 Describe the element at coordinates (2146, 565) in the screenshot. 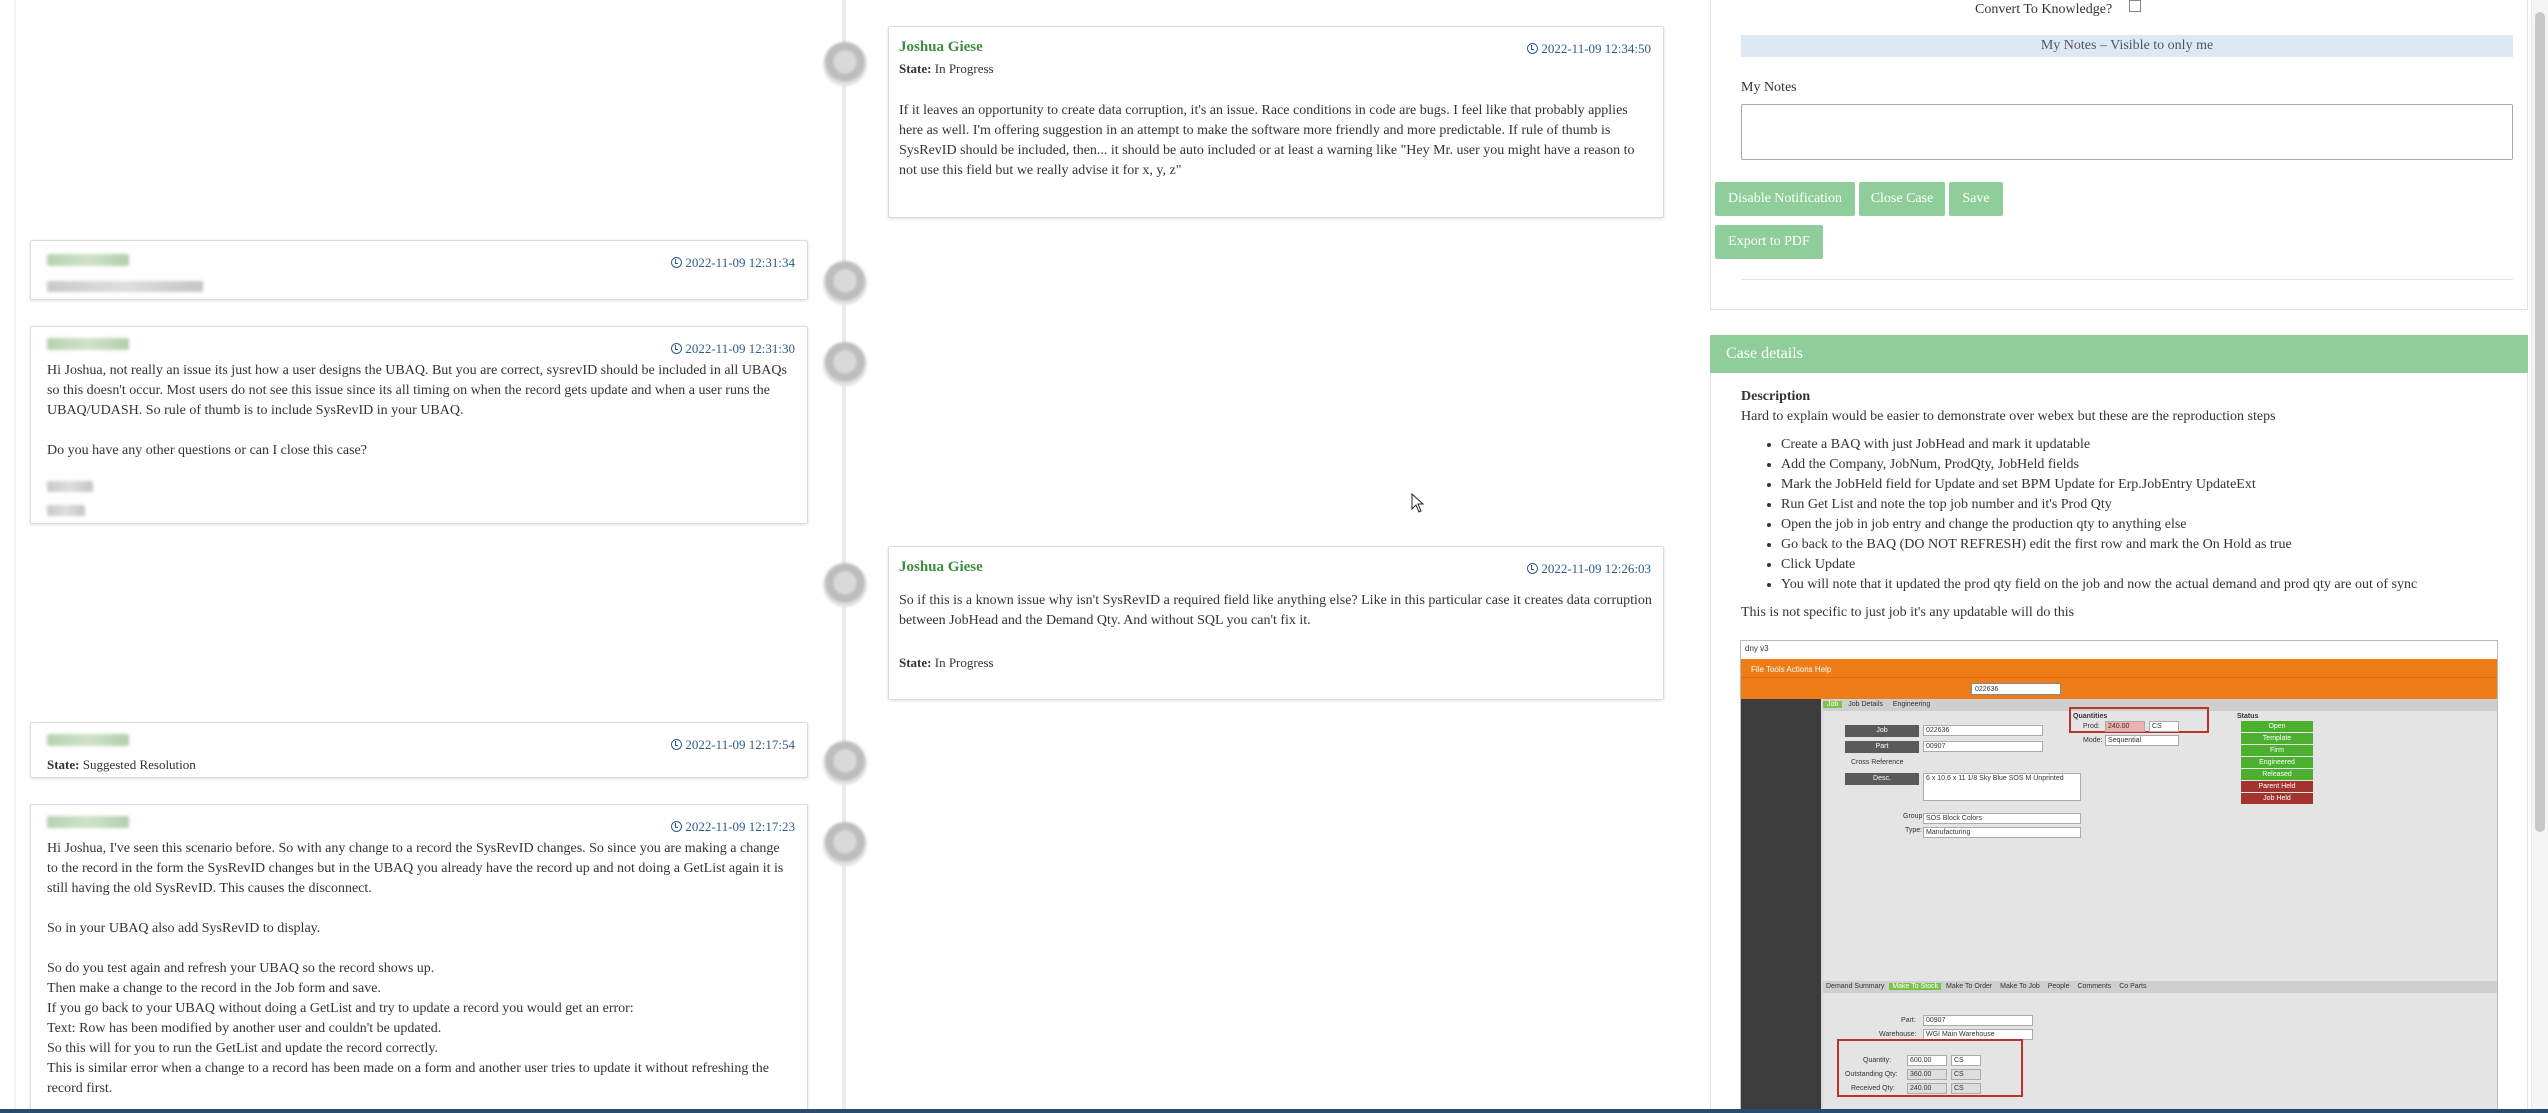

I see `list-item: Click Update` at that location.